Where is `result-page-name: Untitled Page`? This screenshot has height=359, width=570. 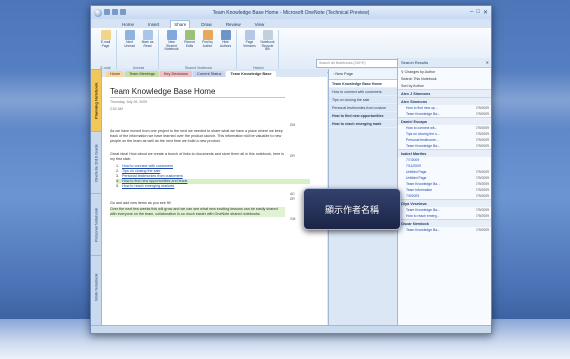 result-page-name: Untitled Page is located at coordinates (416, 178).